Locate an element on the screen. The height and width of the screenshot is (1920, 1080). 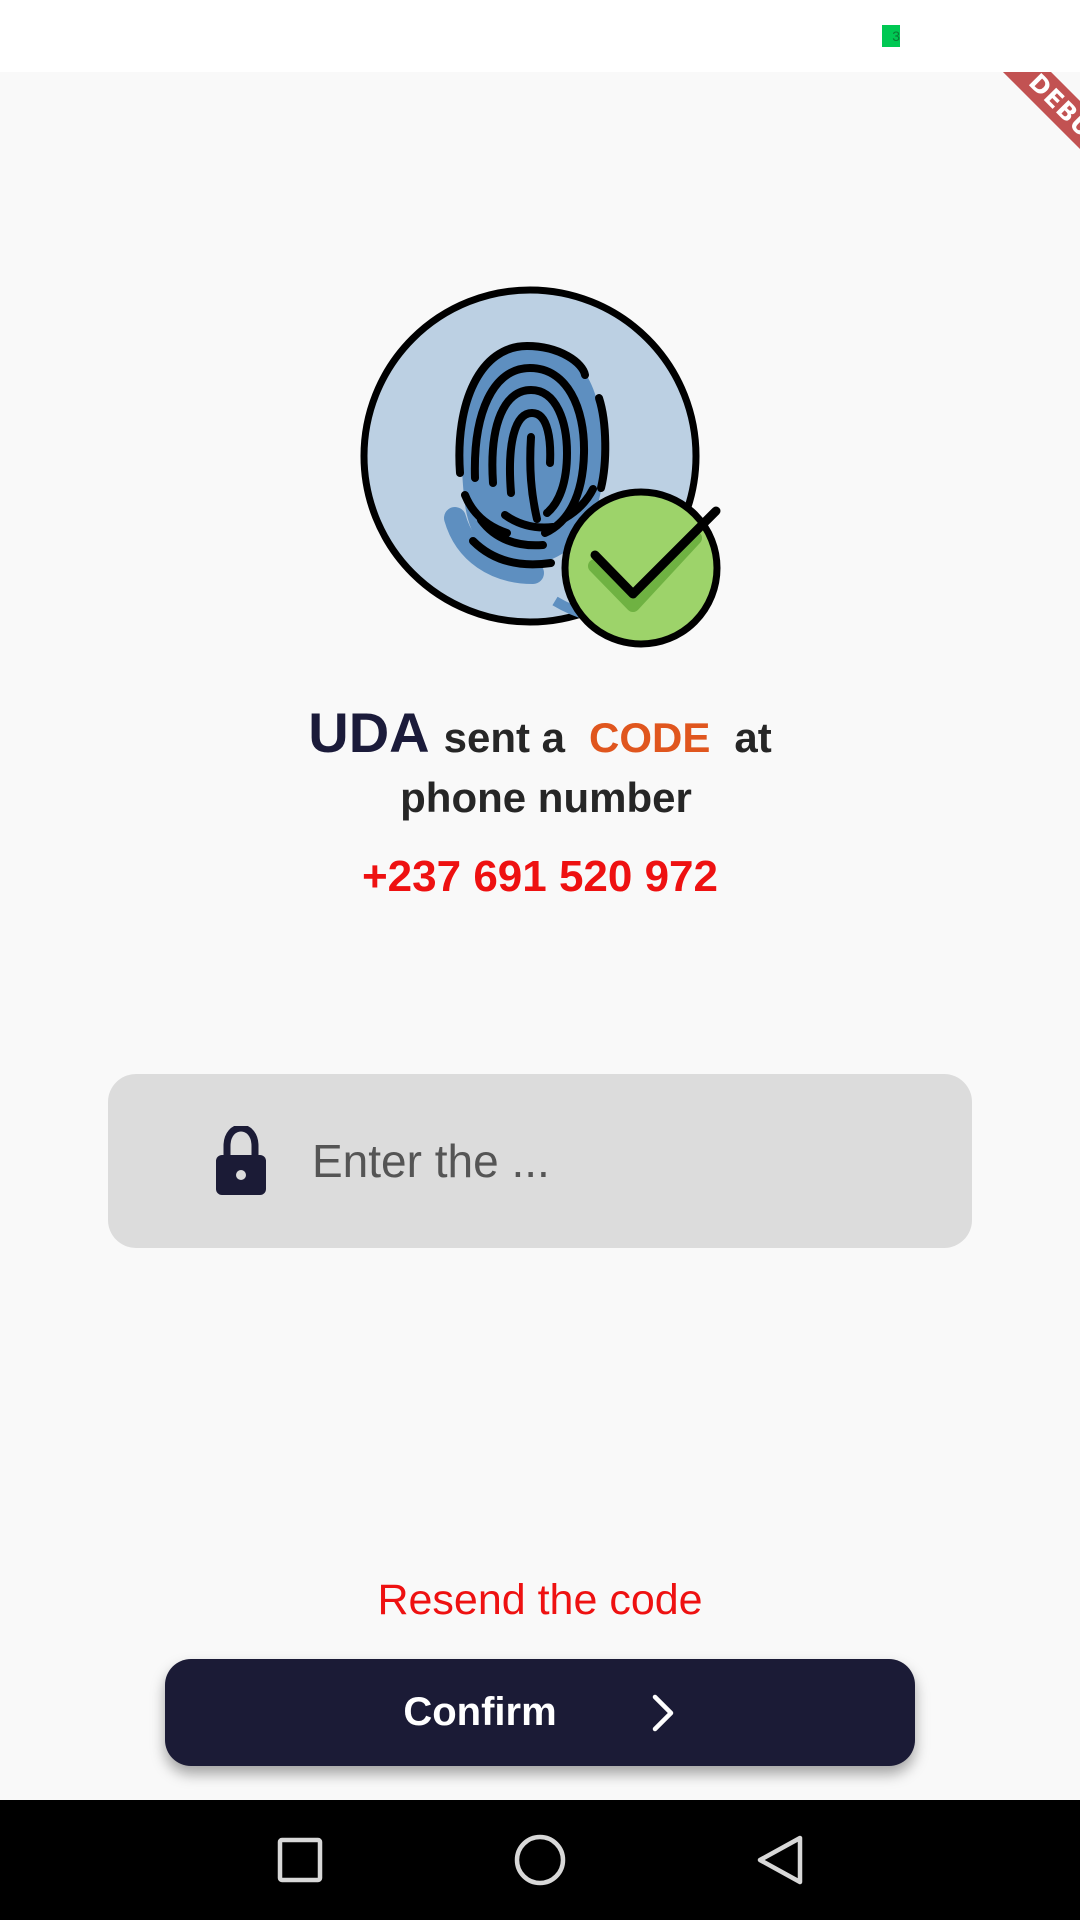
debug-banner: DEBUG is located at coordinates (1020, 132).